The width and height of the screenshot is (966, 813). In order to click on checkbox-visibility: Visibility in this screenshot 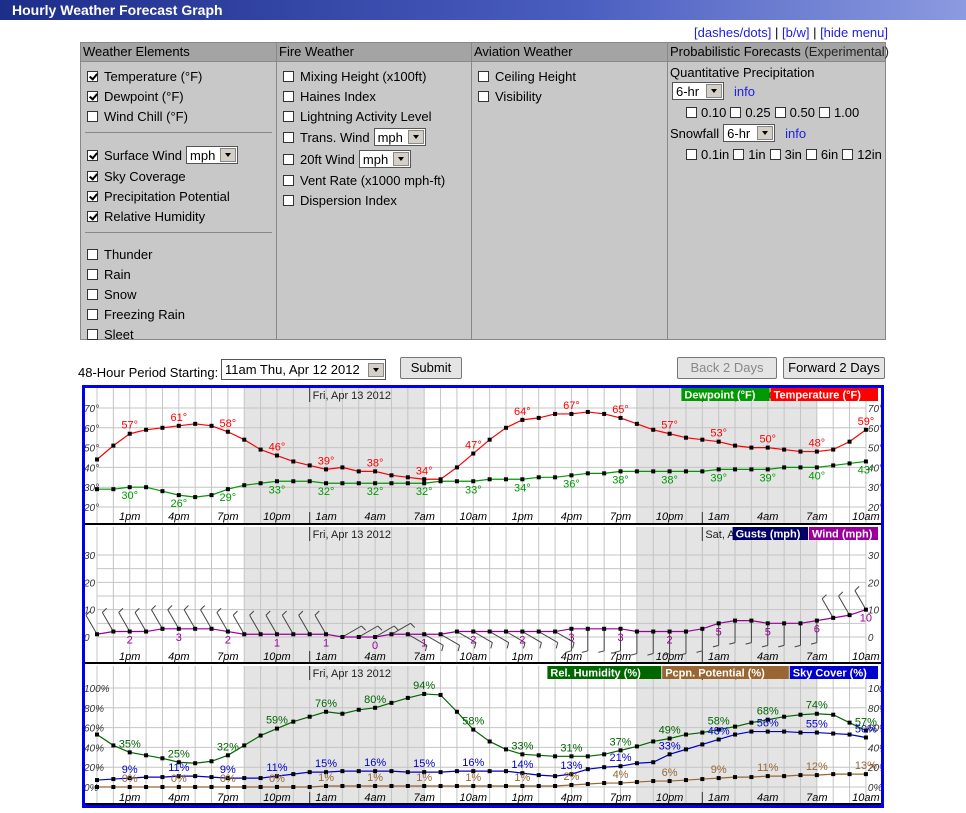, I will do `click(569, 96)`.